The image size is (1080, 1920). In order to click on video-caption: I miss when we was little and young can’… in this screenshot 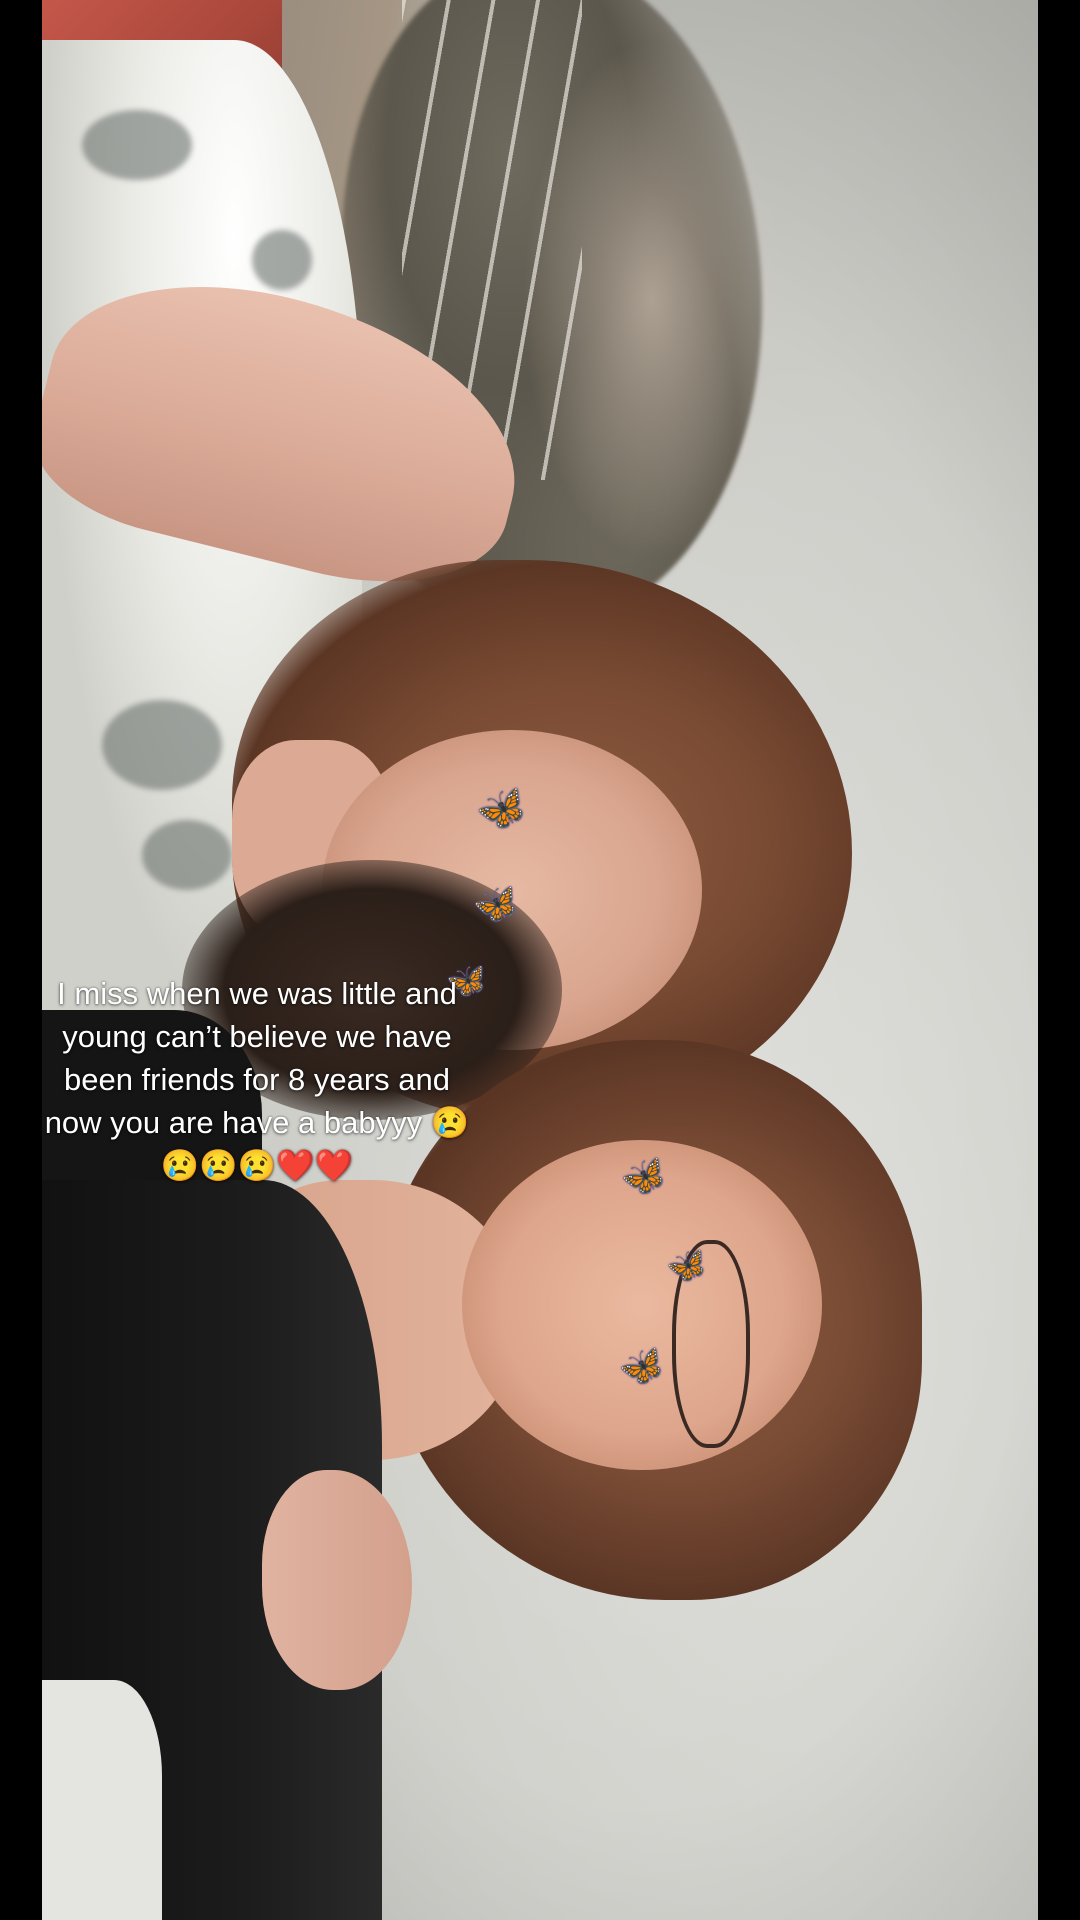, I will do `click(257, 1079)`.